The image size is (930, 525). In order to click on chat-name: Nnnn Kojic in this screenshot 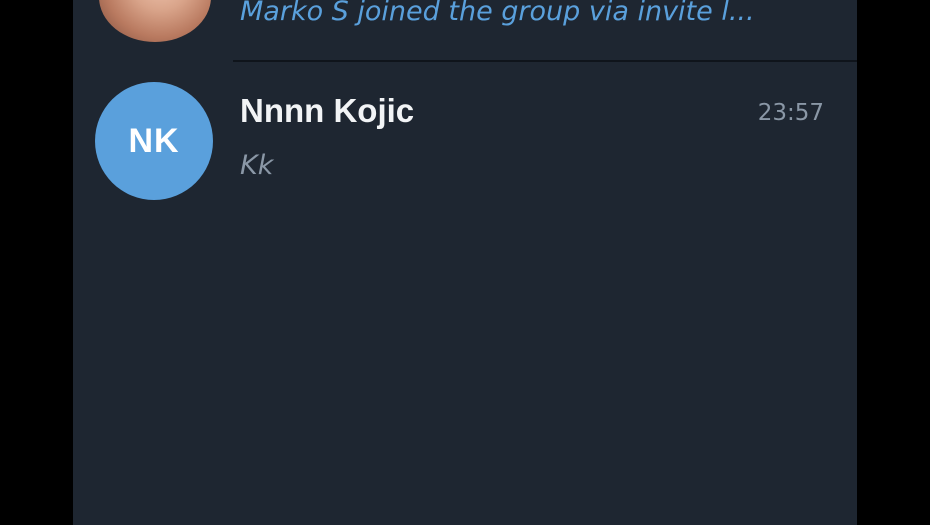, I will do `click(327, 110)`.